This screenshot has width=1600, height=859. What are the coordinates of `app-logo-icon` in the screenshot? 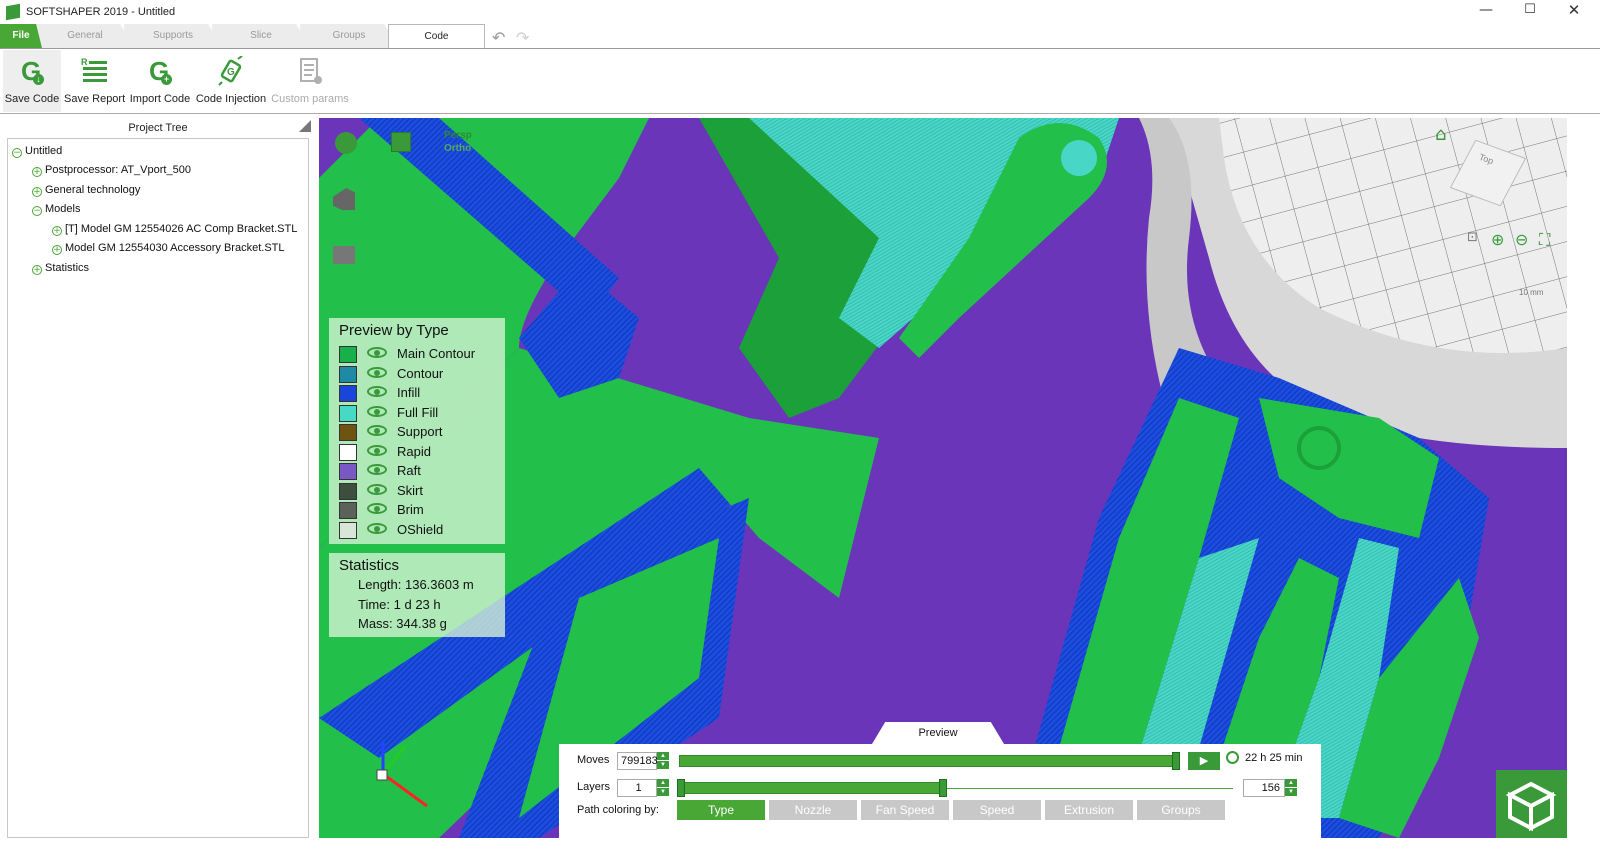 It's located at (13, 12).